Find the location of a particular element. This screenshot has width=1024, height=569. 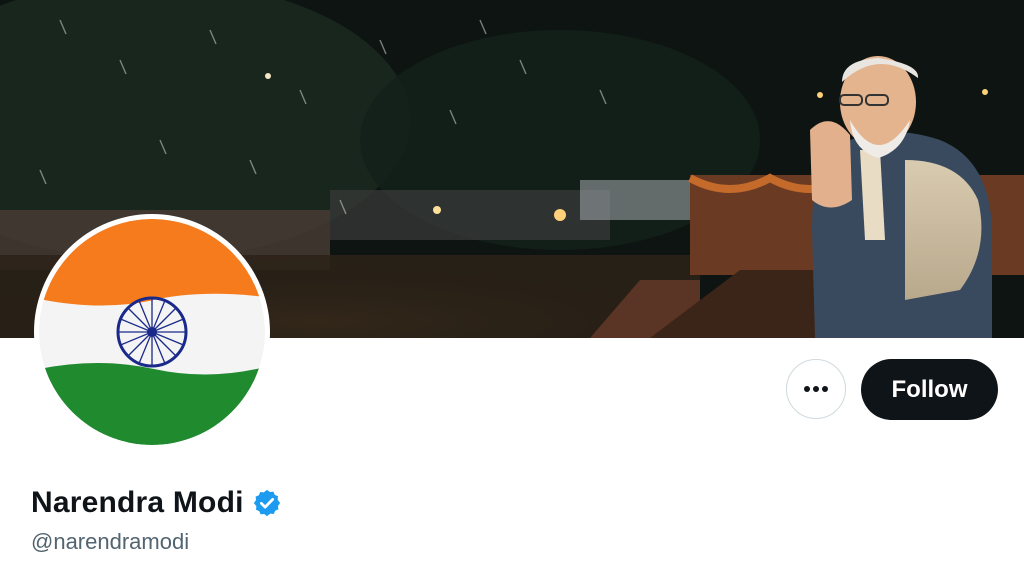

more-options-button is located at coordinates (816, 389).